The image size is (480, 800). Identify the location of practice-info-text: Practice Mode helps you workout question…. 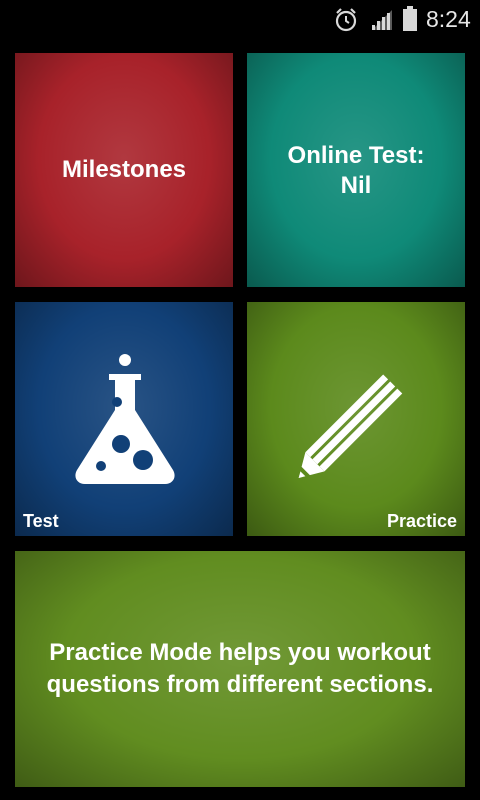
(240, 669).